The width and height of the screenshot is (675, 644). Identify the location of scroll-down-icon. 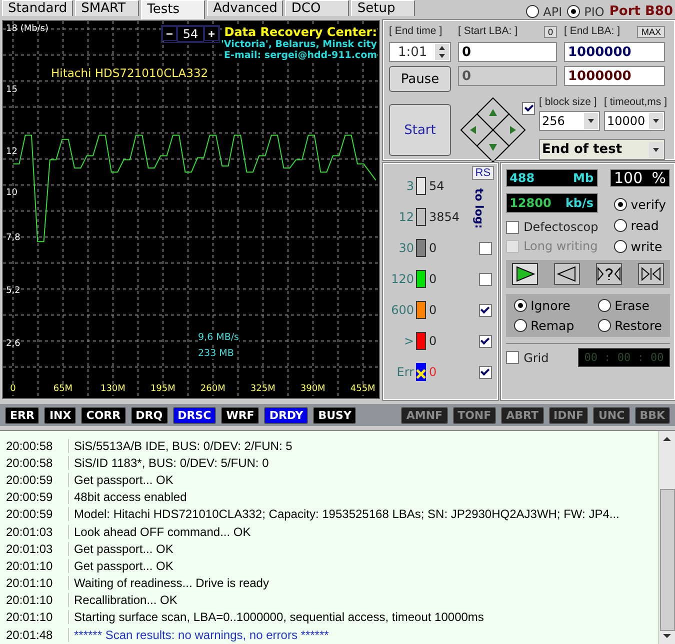
(667, 636).